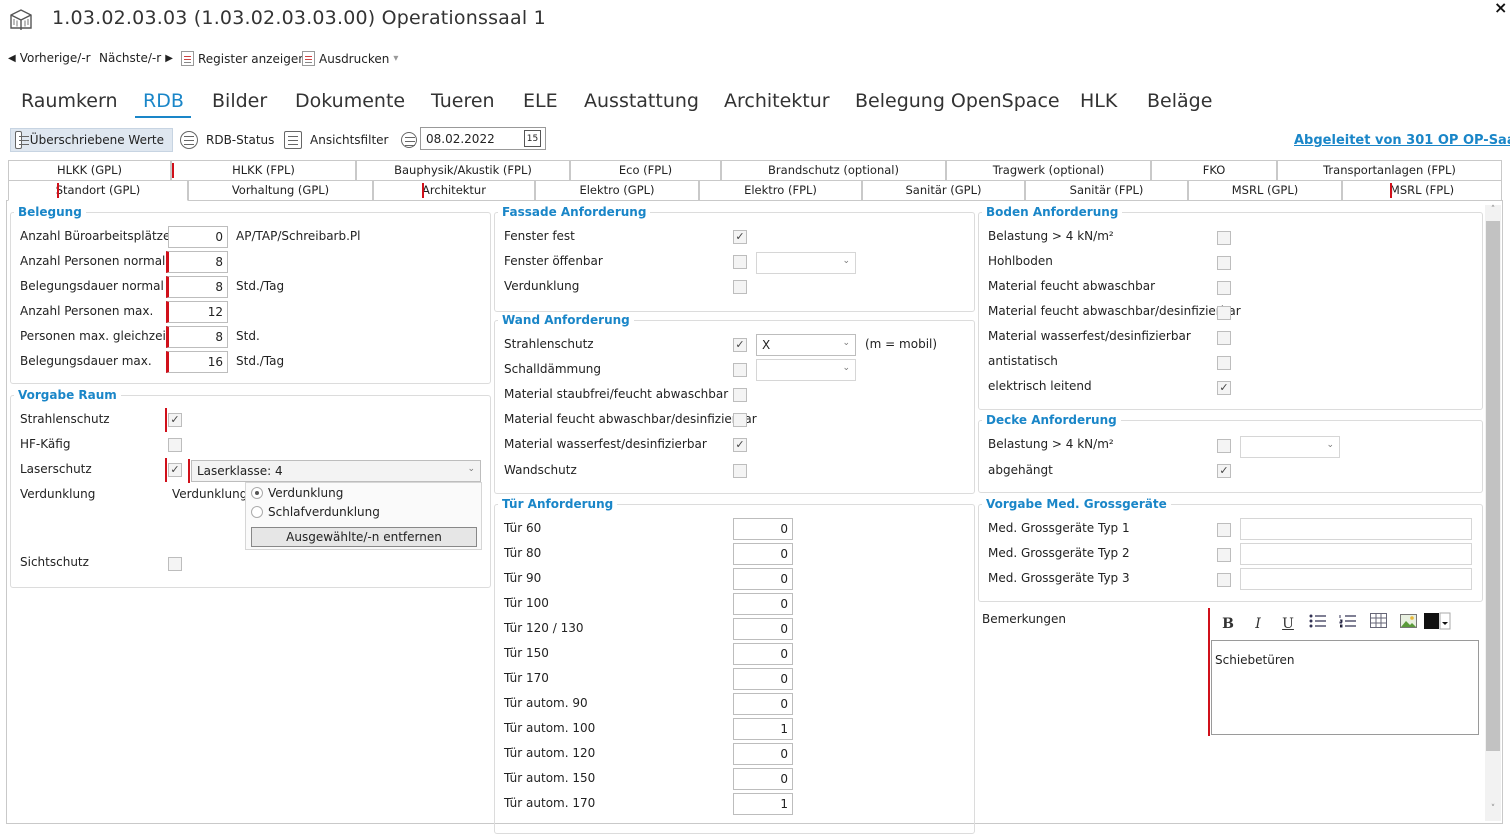  Describe the element at coordinates (740, 420) in the screenshot. I see `wand-material-checkbox` at that location.